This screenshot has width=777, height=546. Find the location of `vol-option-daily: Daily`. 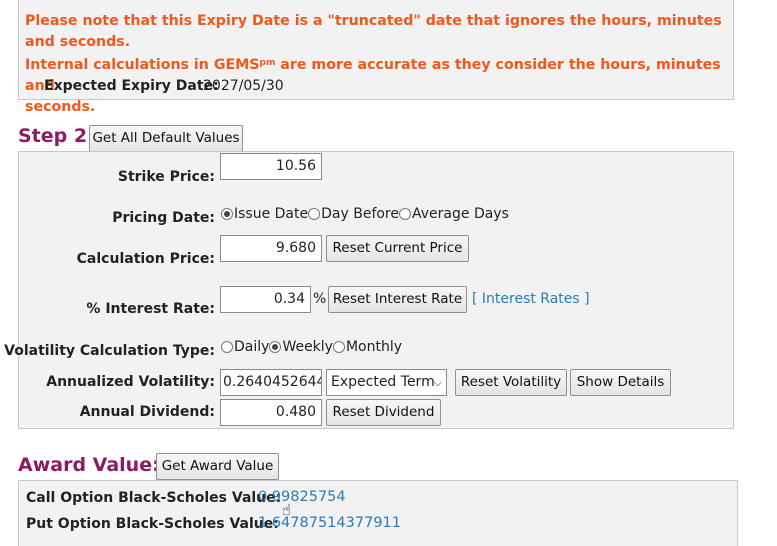

vol-option-daily: Daily is located at coordinates (245, 347).